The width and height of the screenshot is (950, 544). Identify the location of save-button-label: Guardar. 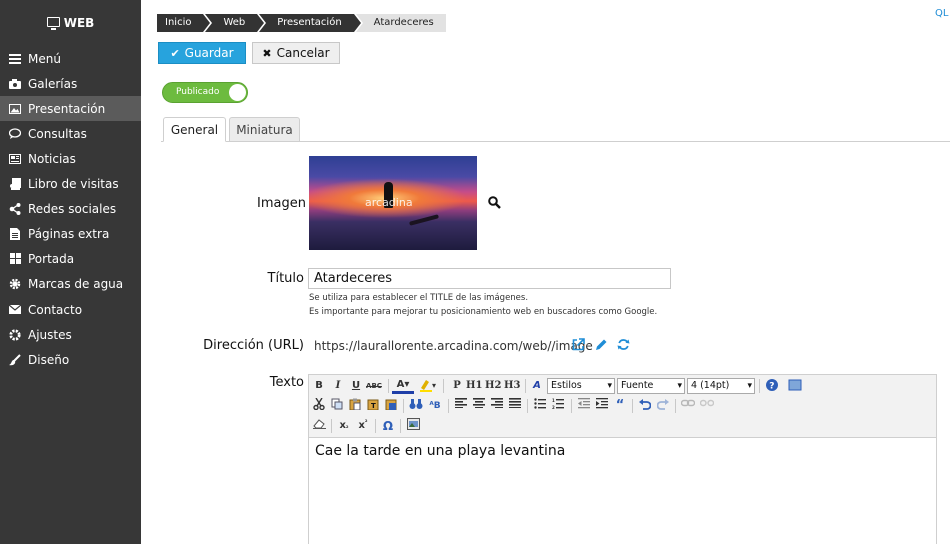
(209, 53).